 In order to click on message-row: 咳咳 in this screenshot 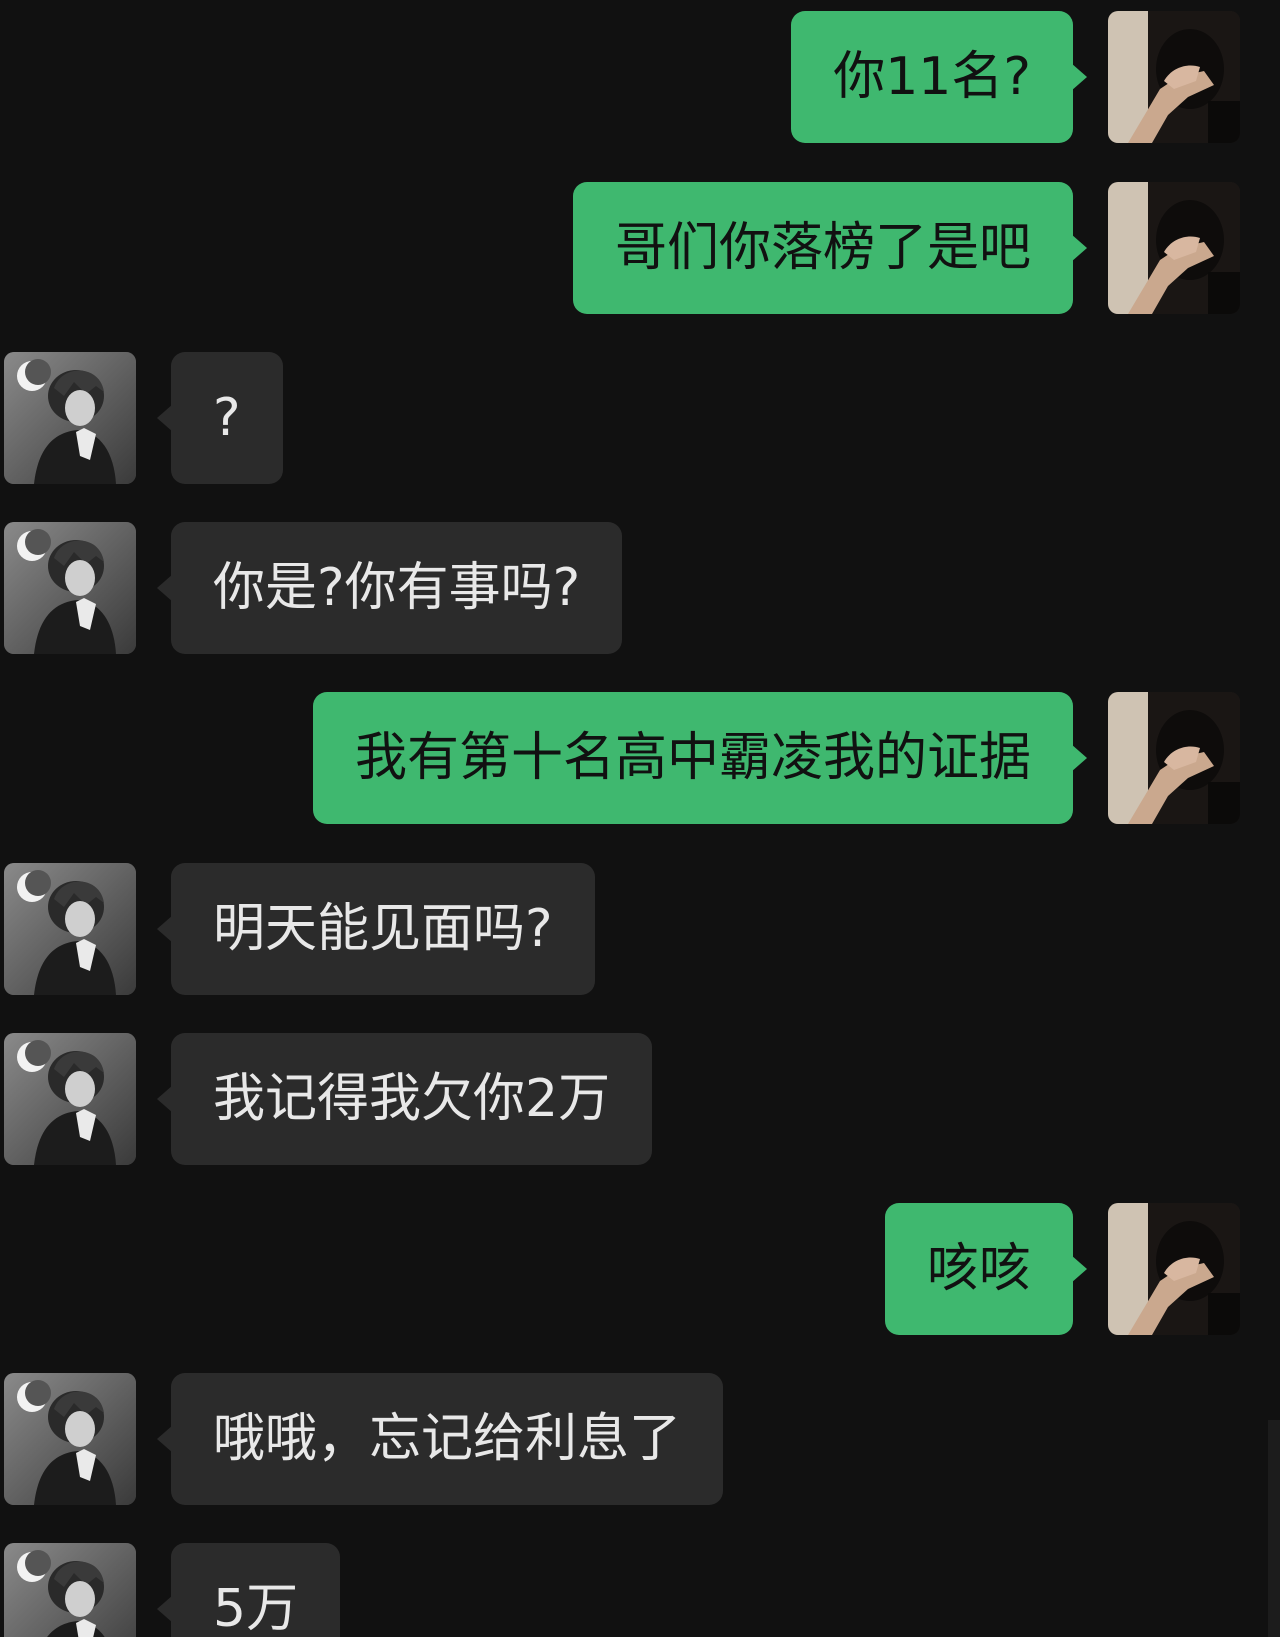, I will do `click(640, 1269)`.